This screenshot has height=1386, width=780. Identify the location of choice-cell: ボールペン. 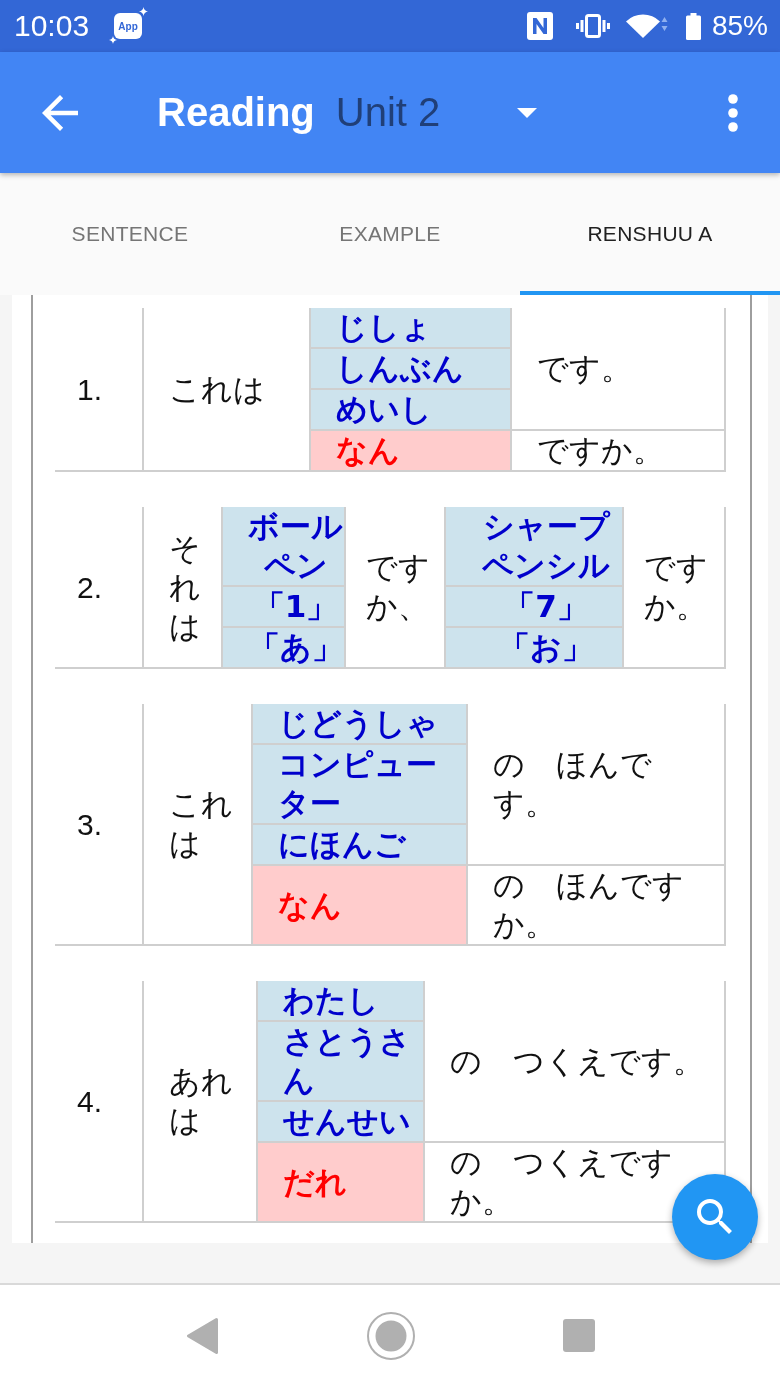
(283, 546).